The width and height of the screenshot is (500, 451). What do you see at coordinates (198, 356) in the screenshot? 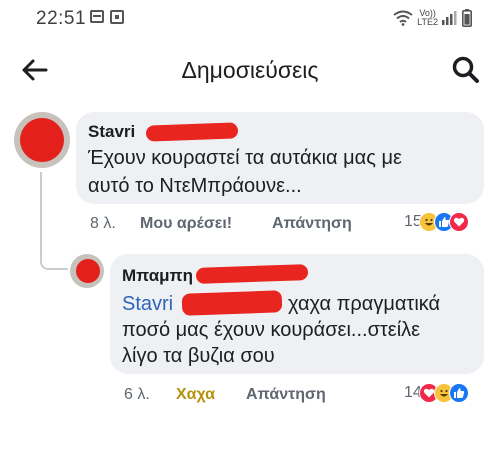
I see `comment-text-line: λίγο τα βυζια σου` at bounding box center [198, 356].